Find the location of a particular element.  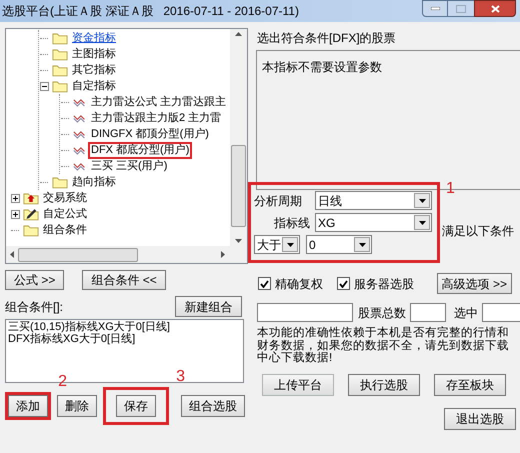

scroll-left-icon is located at coordinates (12, 254).